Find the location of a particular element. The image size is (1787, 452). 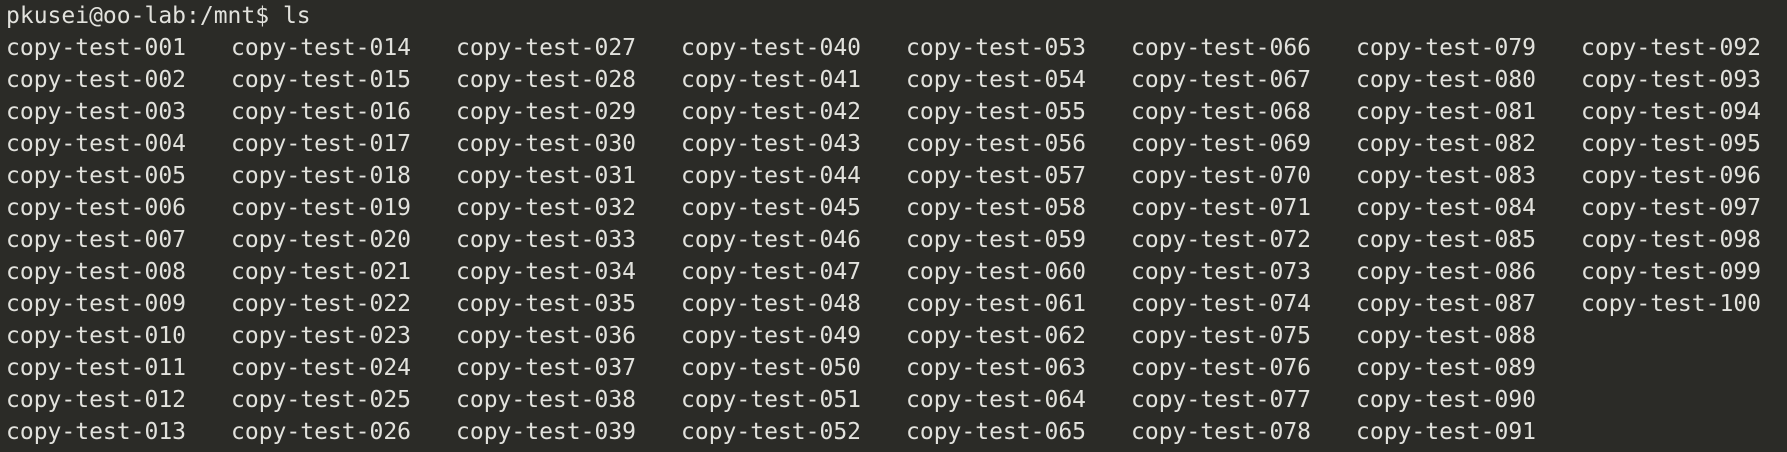

file-entry: copy-test-010 is located at coordinates (96, 336).